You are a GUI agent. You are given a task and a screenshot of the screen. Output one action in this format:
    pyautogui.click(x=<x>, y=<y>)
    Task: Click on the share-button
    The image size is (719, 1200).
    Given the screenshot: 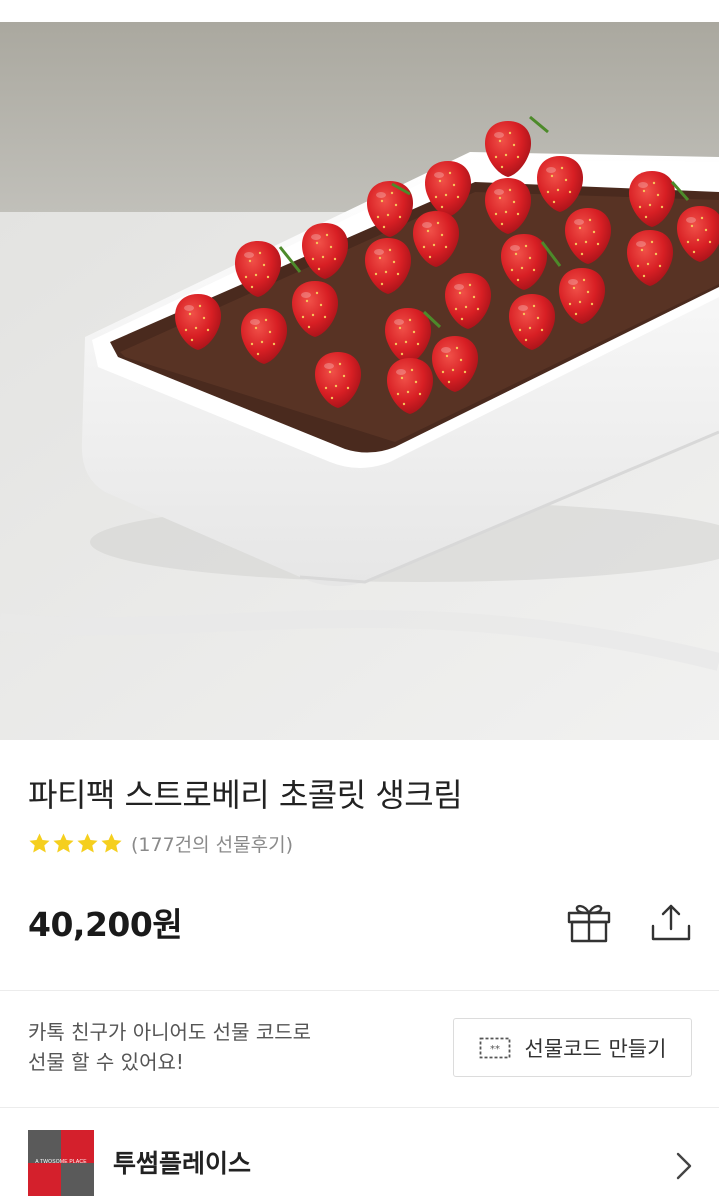 What is the action you would take?
    pyautogui.click(x=671, y=923)
    